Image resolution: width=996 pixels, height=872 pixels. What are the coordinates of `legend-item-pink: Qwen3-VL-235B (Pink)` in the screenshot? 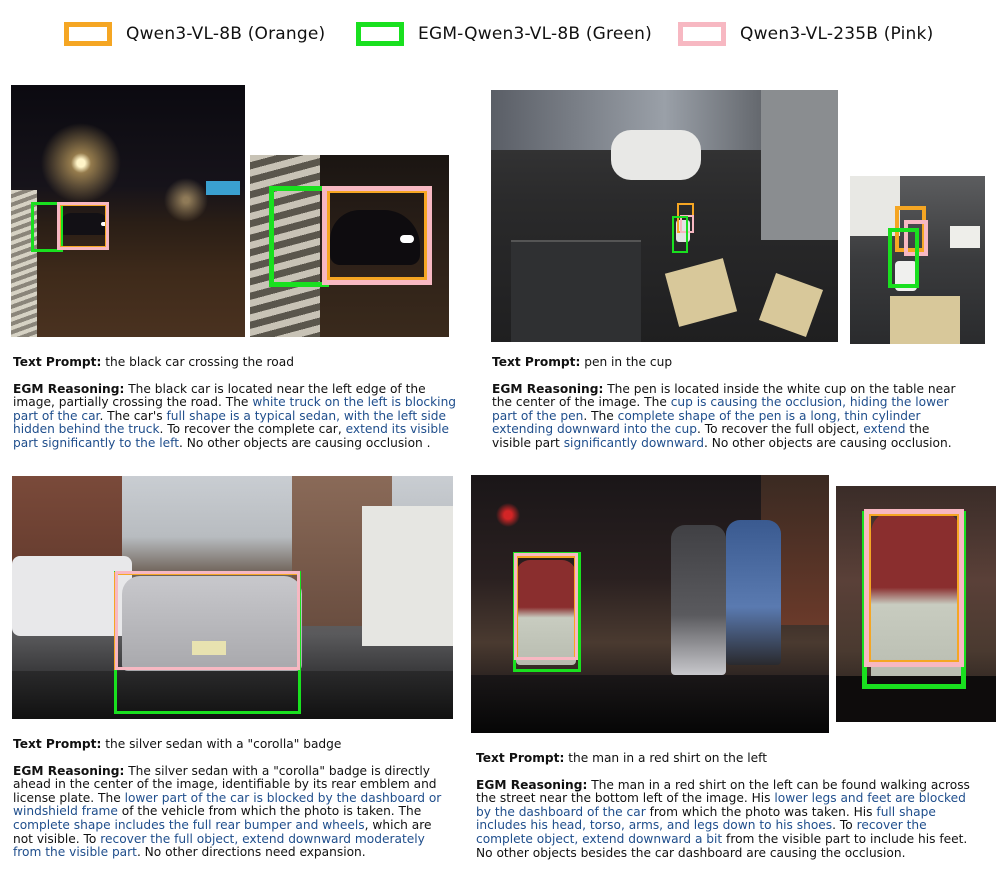 It's located at (805, 34).